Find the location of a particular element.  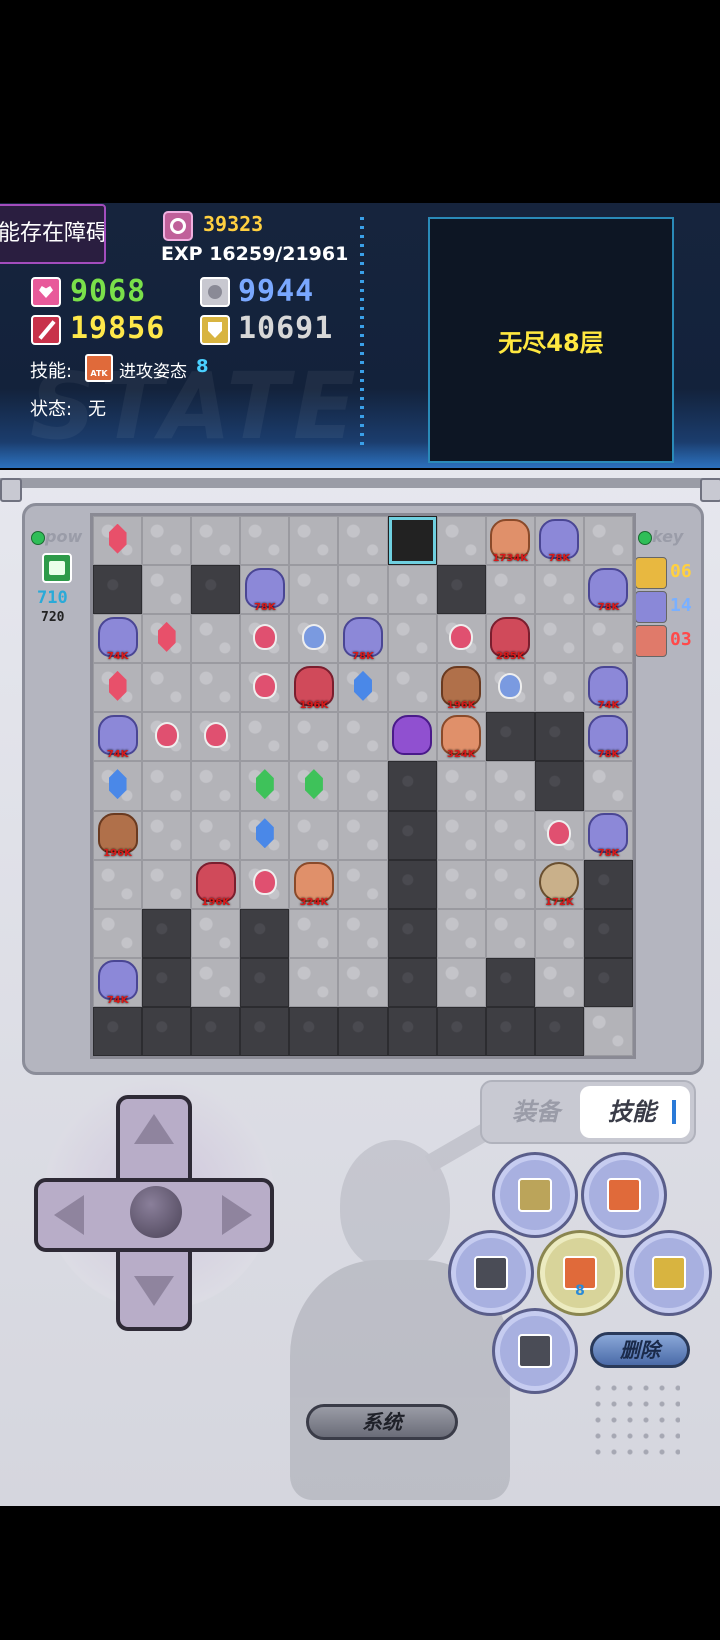

monster is located at coordinates (412, 735).